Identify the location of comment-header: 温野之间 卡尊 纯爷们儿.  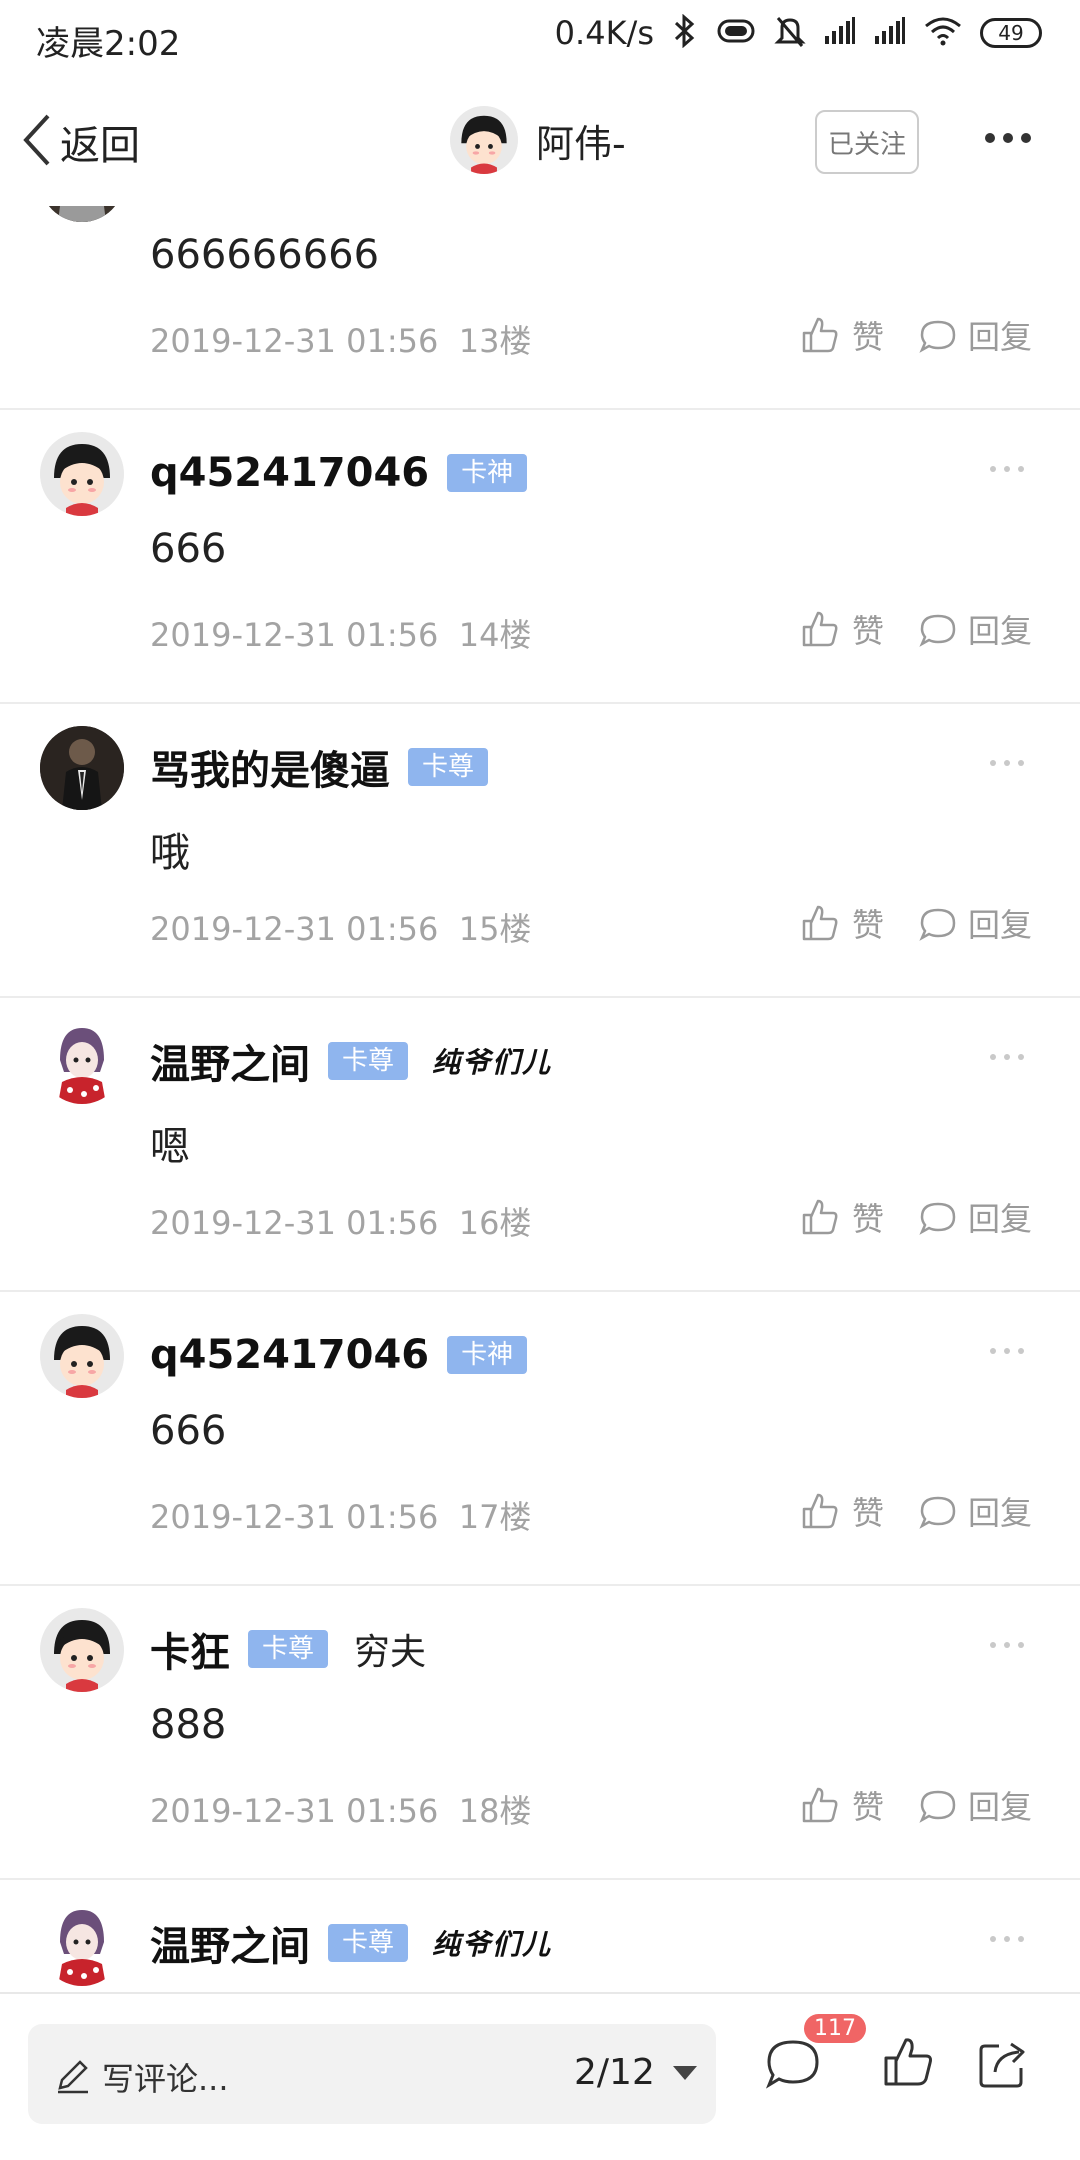
(351, 1943).